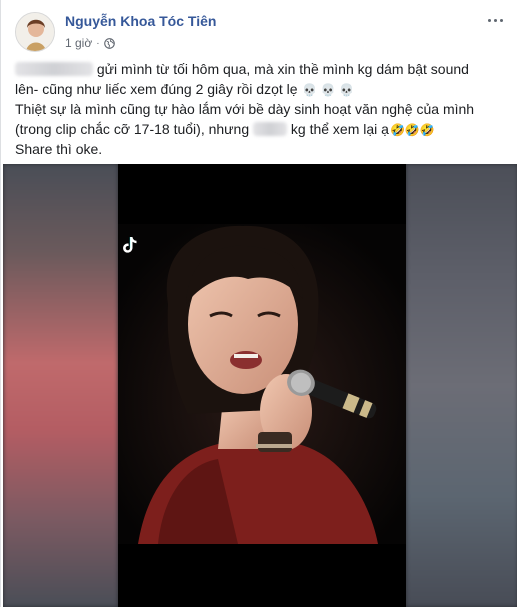 The height and width of the screenshot is (607, 517). I want to click on post-time: 1 giờ, so click(78, 43).